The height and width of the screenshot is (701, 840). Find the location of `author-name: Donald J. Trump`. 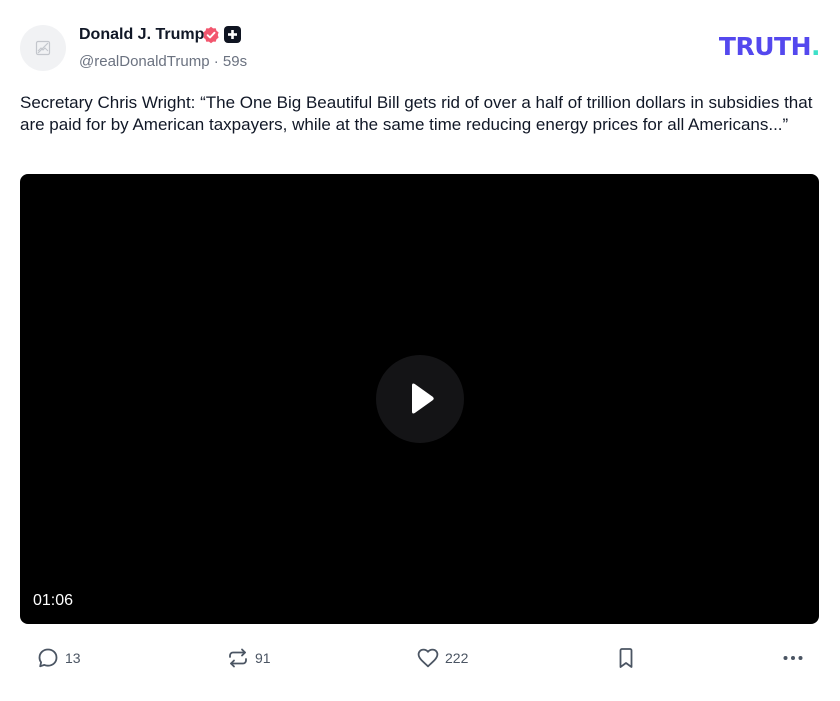

author-name: Donald J. Trump is located at coordinates (141, 35).